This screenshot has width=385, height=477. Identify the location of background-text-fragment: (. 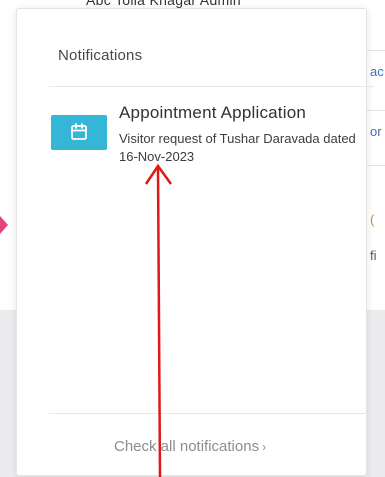
(372, 219).